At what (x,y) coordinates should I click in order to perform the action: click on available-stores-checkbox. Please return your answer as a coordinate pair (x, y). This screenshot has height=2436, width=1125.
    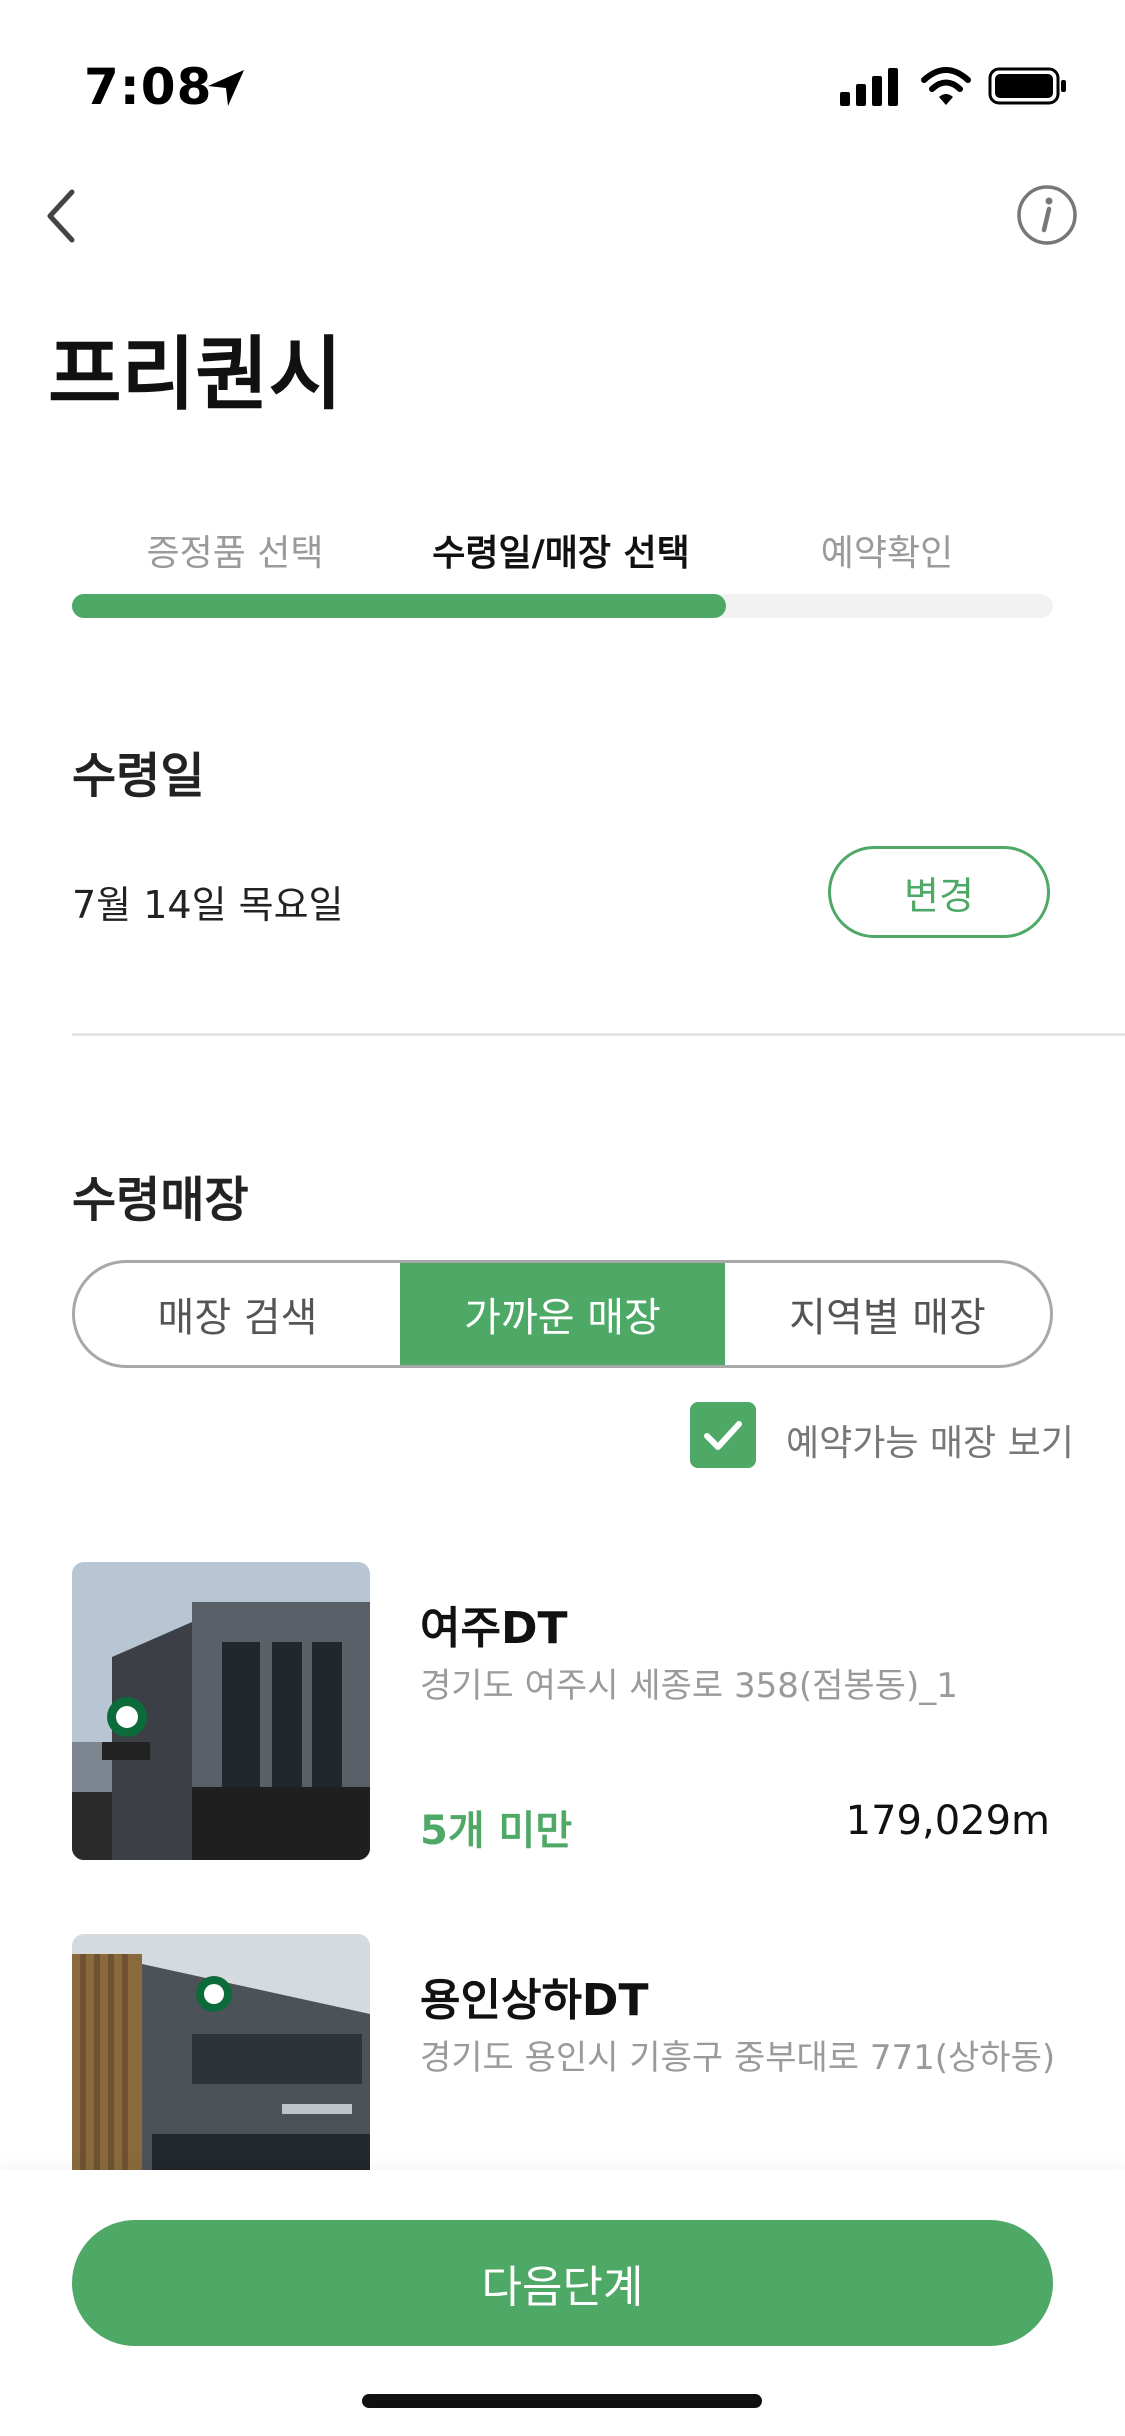
    Looking at the image, I should click on (723, 1435).